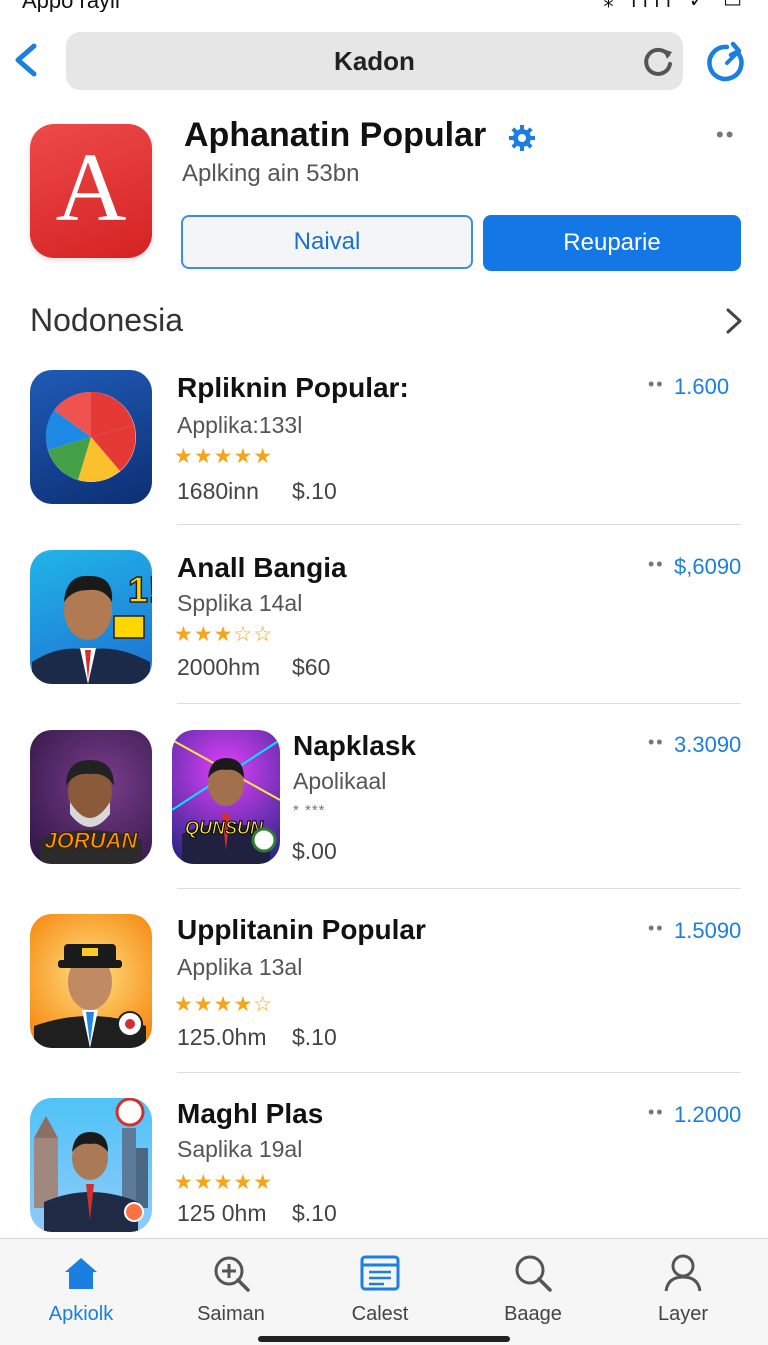 This screenshot has width=768, height=1345. Describe the element at coordinates (707, 567) in the screenshot. I see `app-value: $,6090` at that location.